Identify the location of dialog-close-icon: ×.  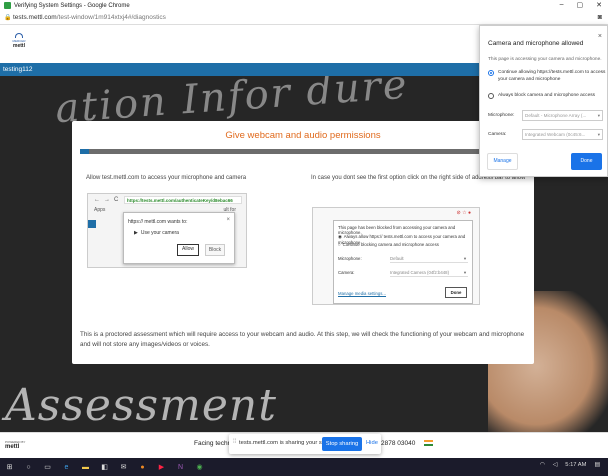
(600, 36).